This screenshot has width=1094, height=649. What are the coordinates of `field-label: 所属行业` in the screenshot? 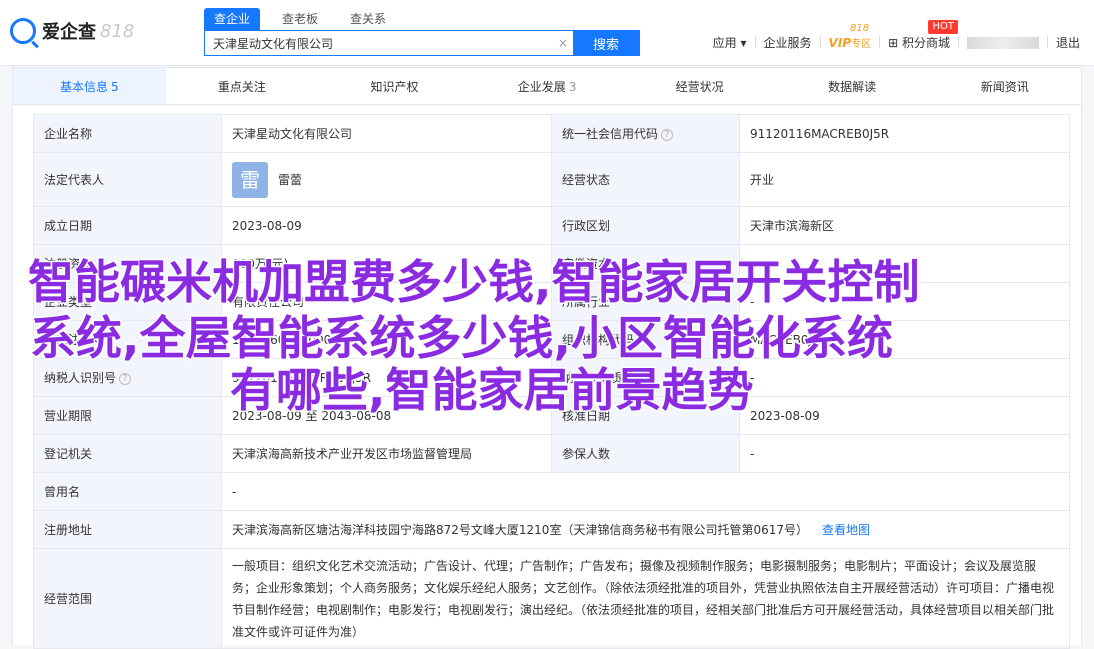 It's located at (645, 301).